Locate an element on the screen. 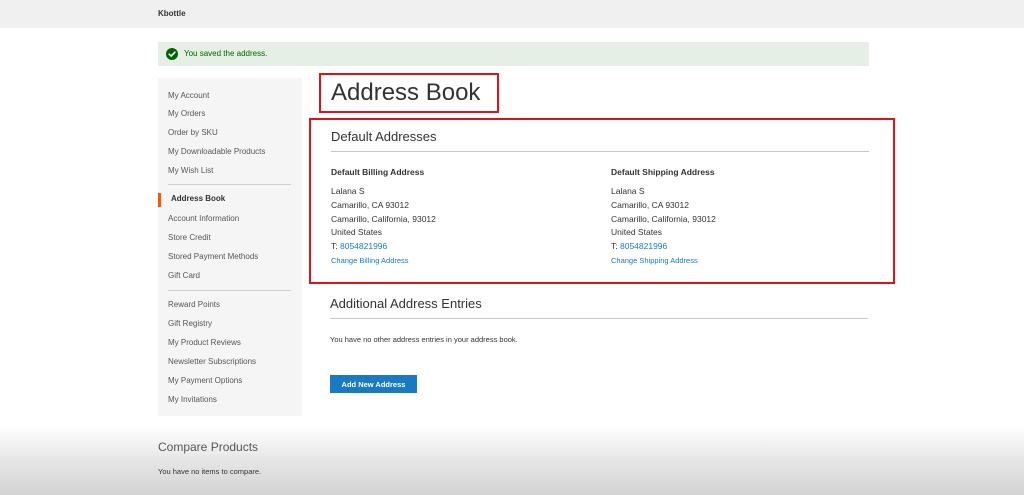  sidebar-item-reward-points: Reward Points is located at coordinates (194, 304).